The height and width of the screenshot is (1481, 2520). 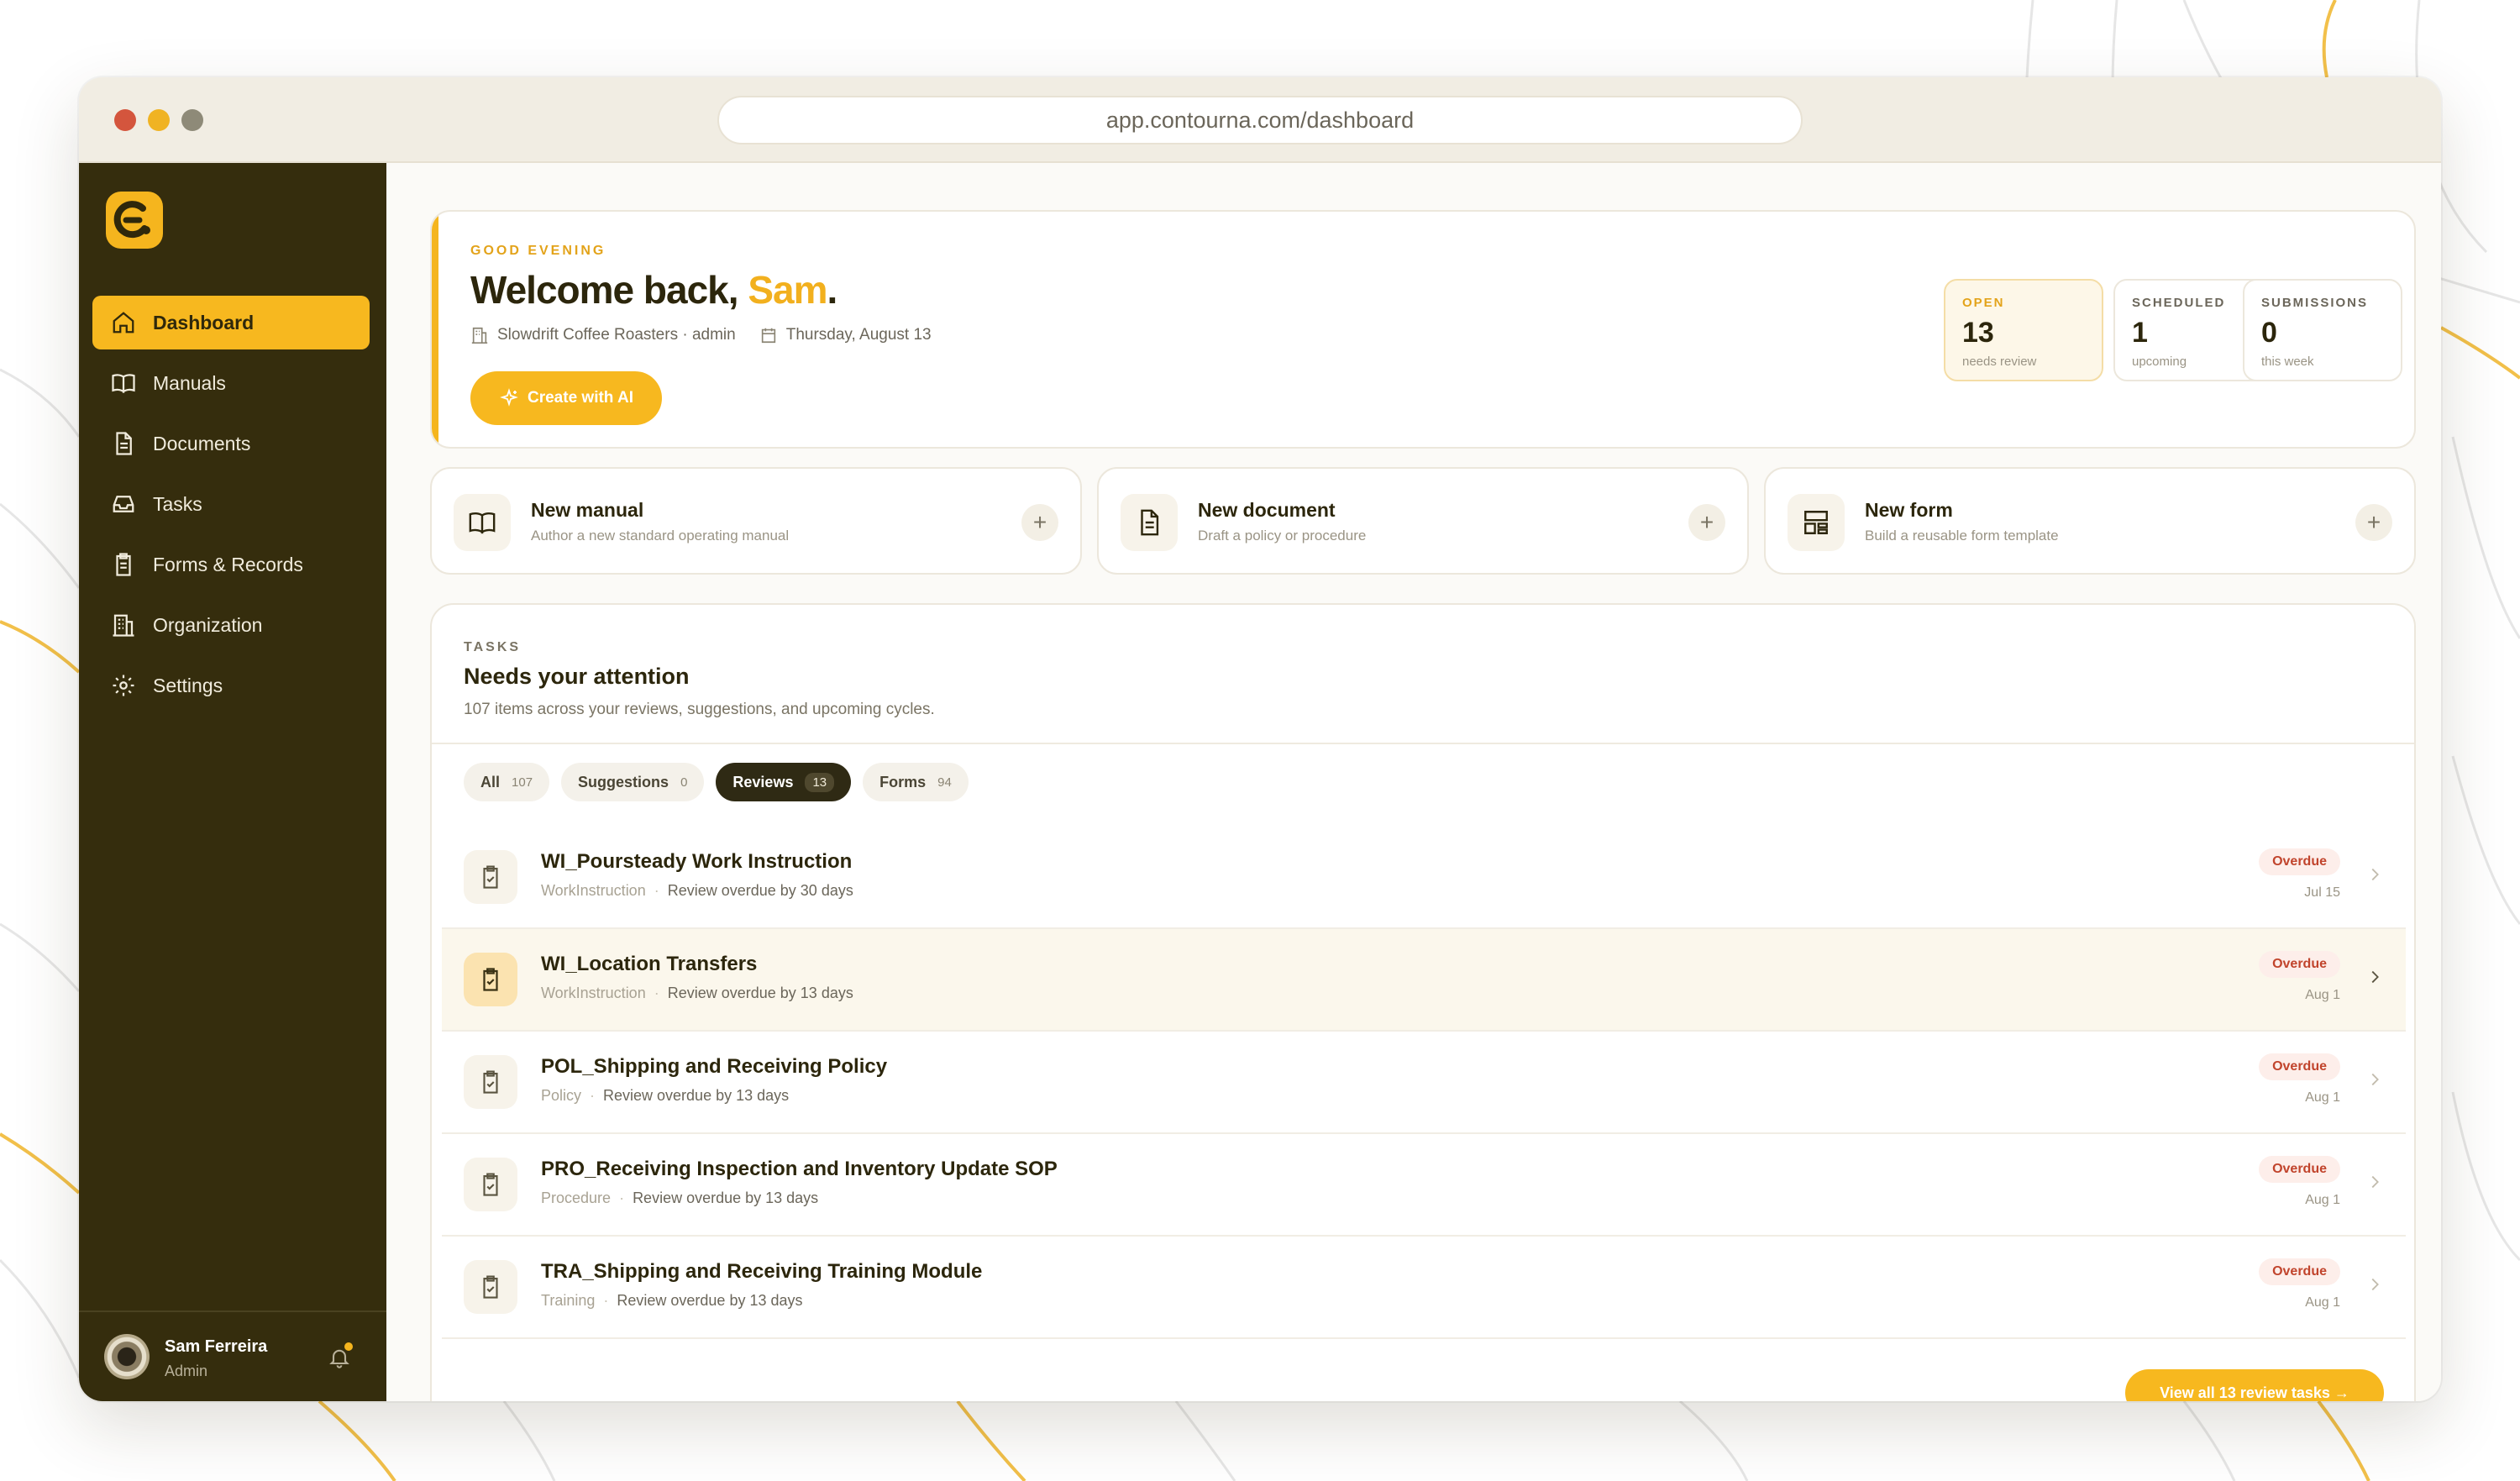 What do you see at coordinates (832, 290) in the screenshot?
I see `welcome-suffix: .` at bounding box center [832, 290].